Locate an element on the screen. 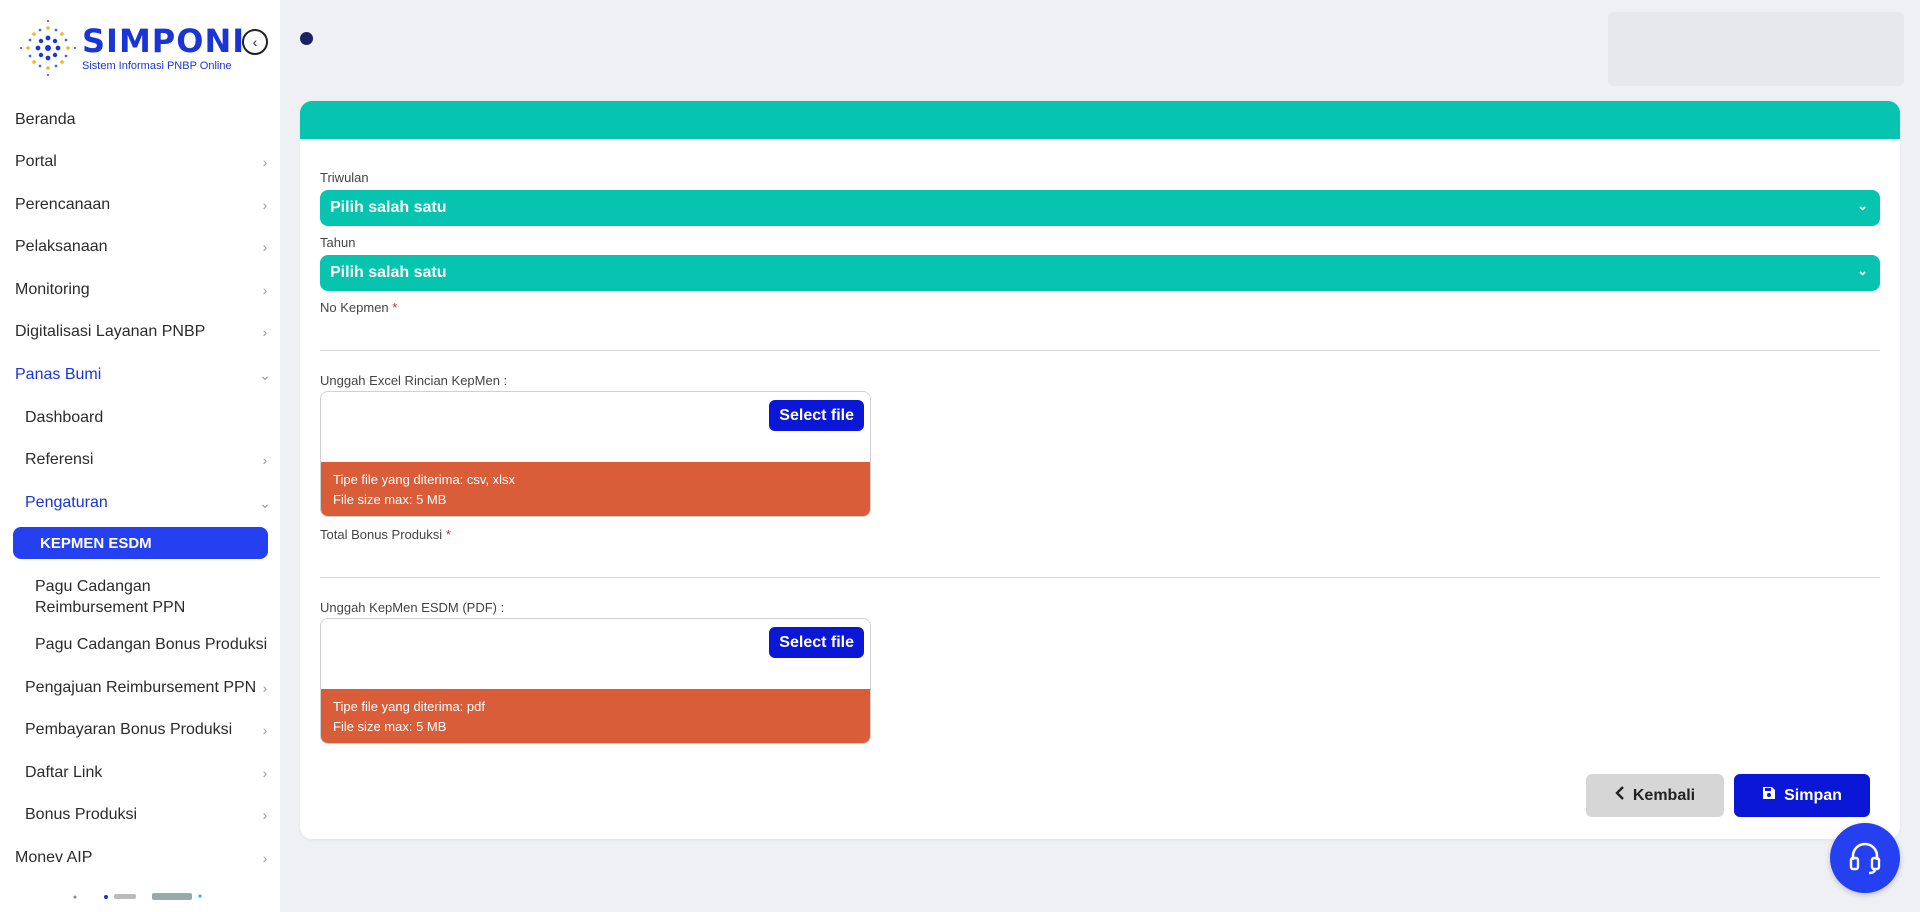 Image resolution: width=1920 pixels, height=912 pixels. sidebar-item-beranda: Beranda is located at coordinates (140, 120).